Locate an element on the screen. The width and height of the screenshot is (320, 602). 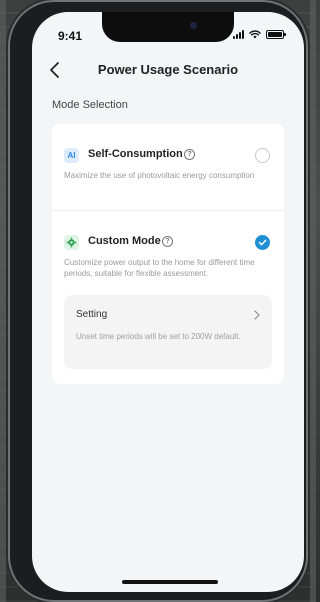
status-icons is located at coordinates (259, 34).